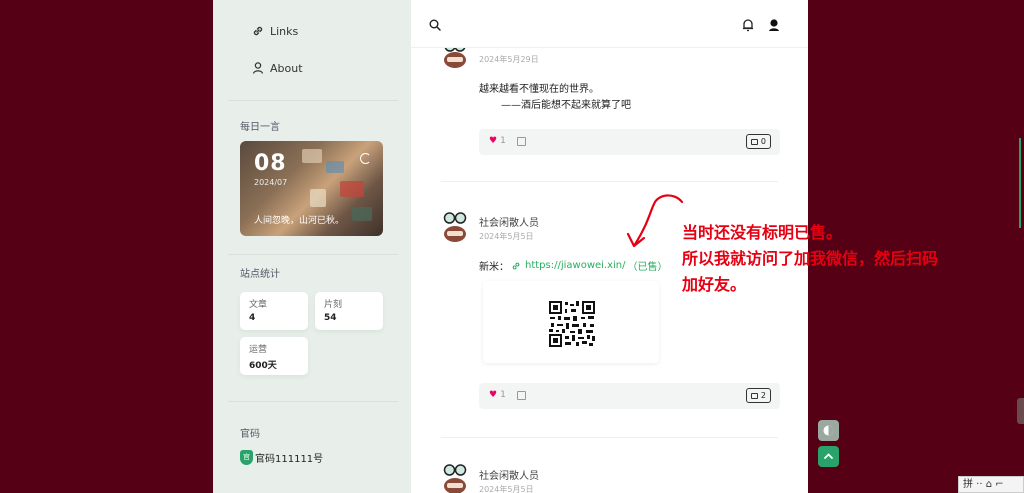 Image resolution: width=1024 pixels, height=493 pixels. Describe the element at coordinates (494, 267) in the screenshot. I see `post-prefix: 新米：` at that location.